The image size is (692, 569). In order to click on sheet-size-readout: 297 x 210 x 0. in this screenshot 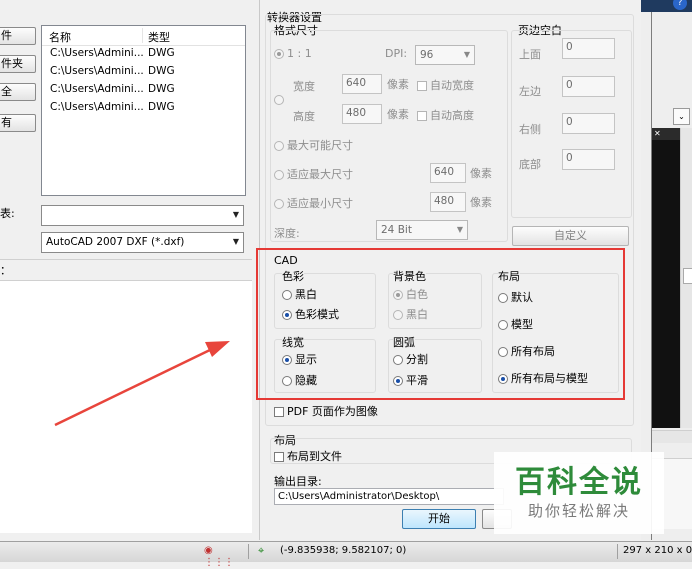, I will do `click(657, 550)`.